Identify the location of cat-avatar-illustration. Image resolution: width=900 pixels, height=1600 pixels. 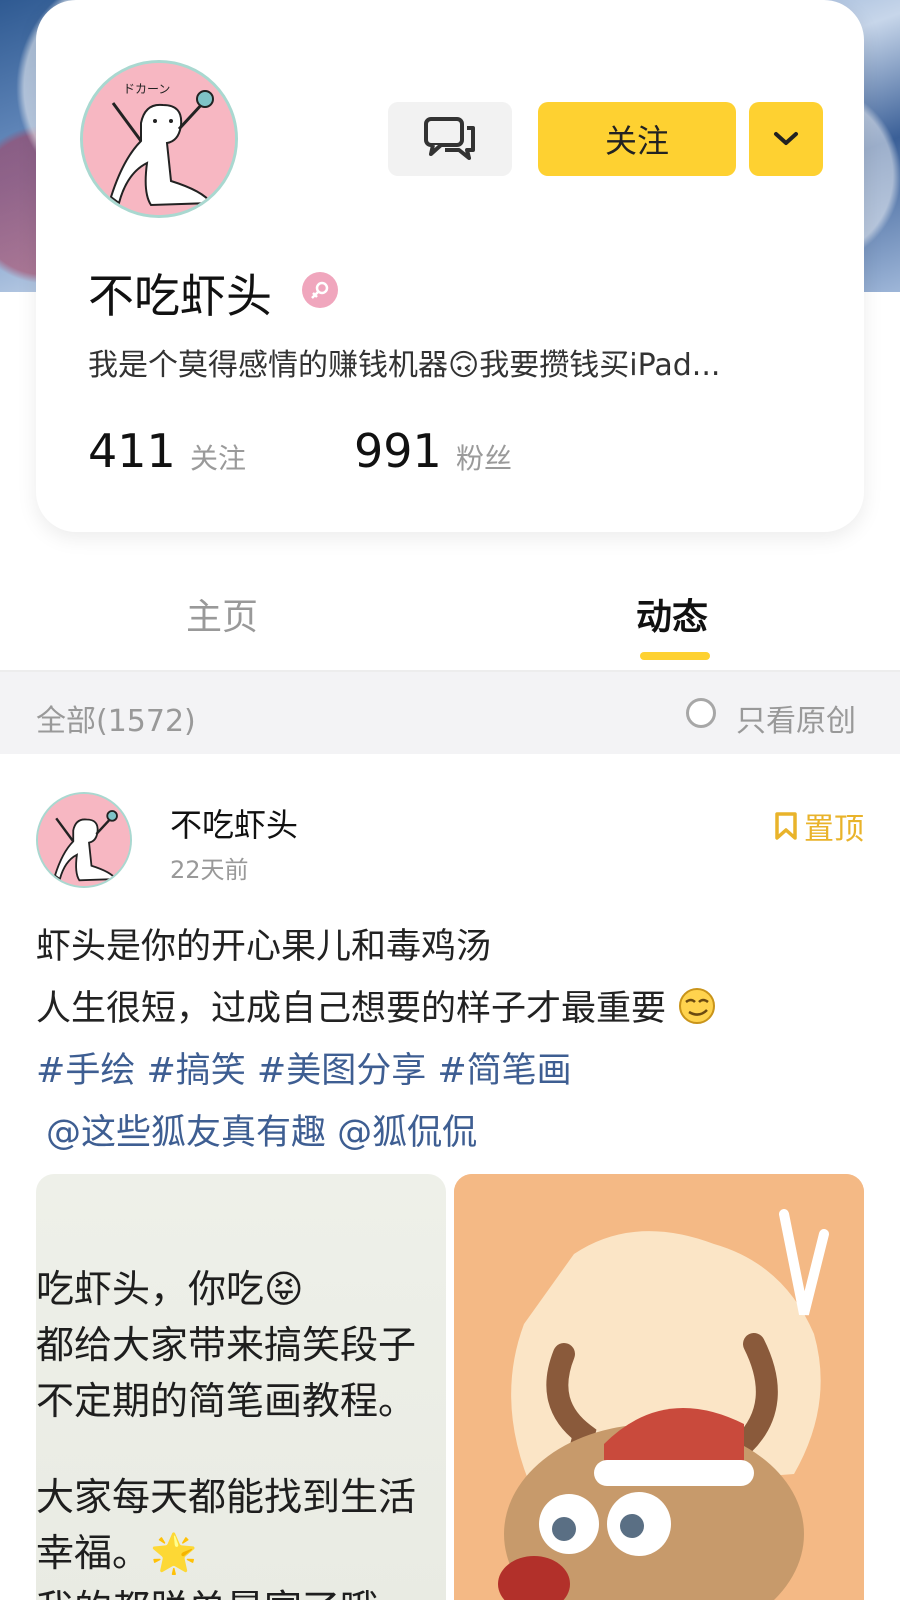
(84, 840).